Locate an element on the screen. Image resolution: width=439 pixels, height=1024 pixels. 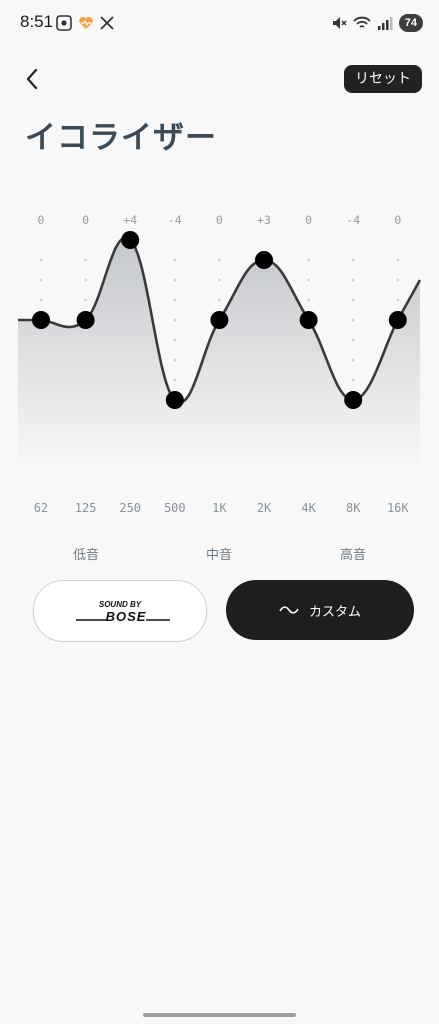
bose-logo-line2: BOSE is located at coordinates (126, 616).